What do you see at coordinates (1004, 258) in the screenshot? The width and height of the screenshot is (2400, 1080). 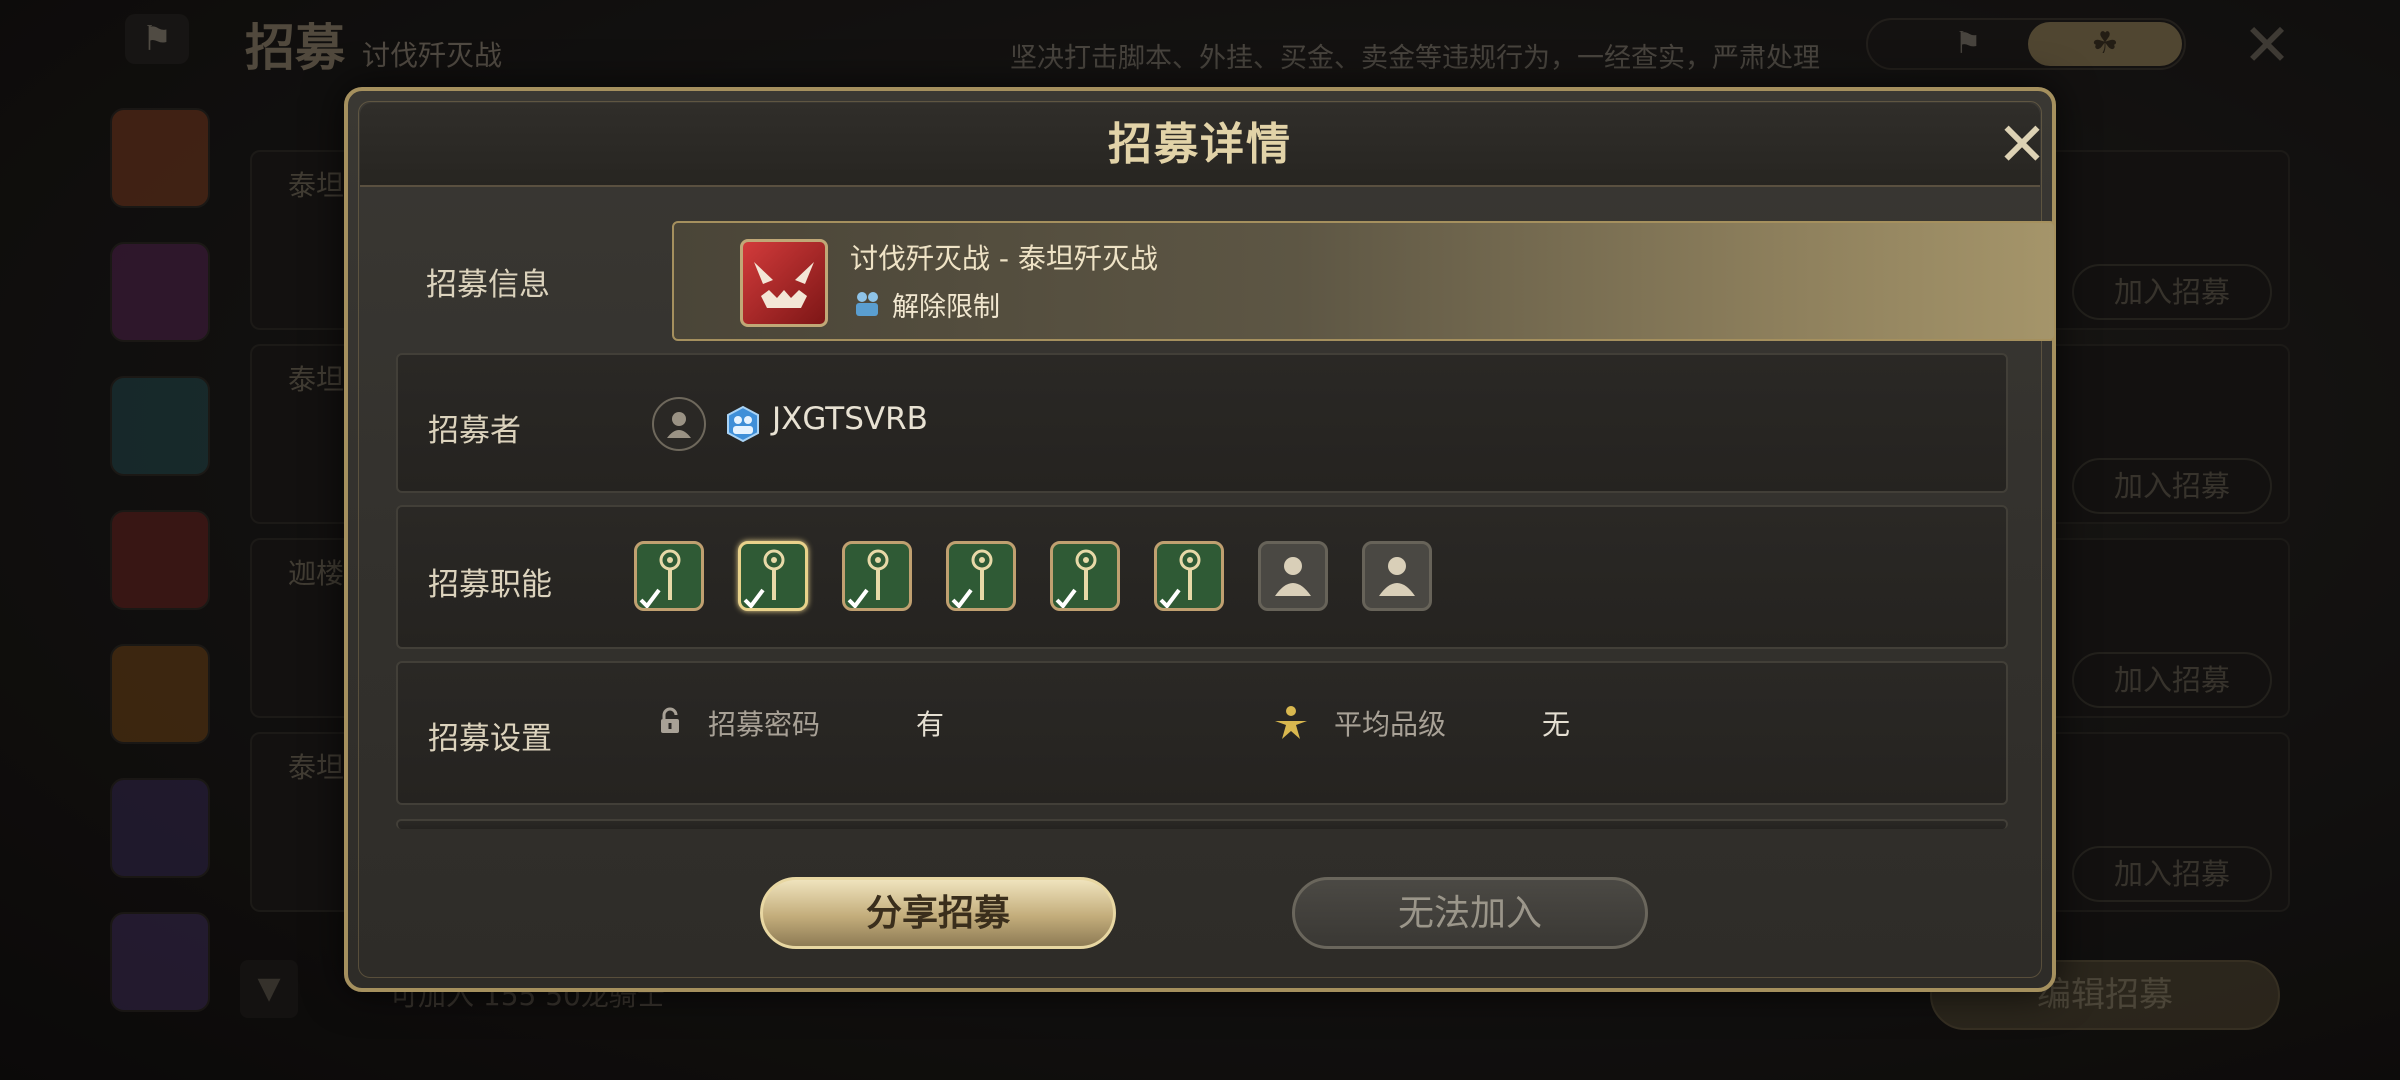 I see `dungeon-name: 讨伐歼灭战 - 泰坦歼灭战` at bounding box center [1004, 258].